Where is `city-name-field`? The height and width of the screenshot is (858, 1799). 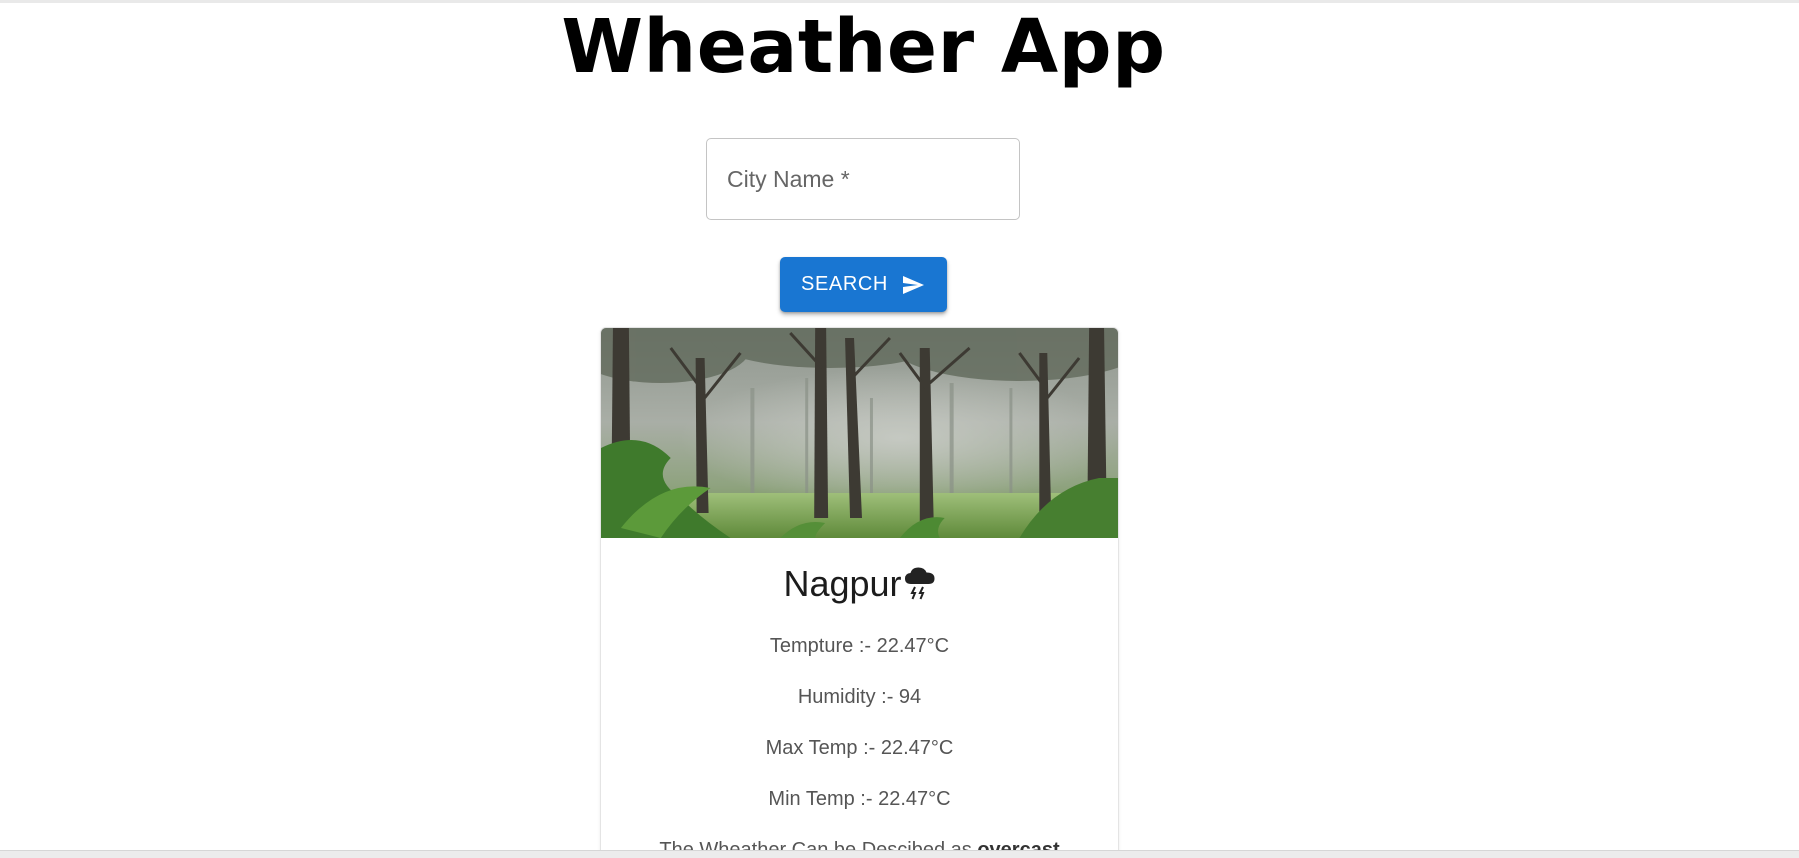
city-name-field is located at coordinates (863, 179).